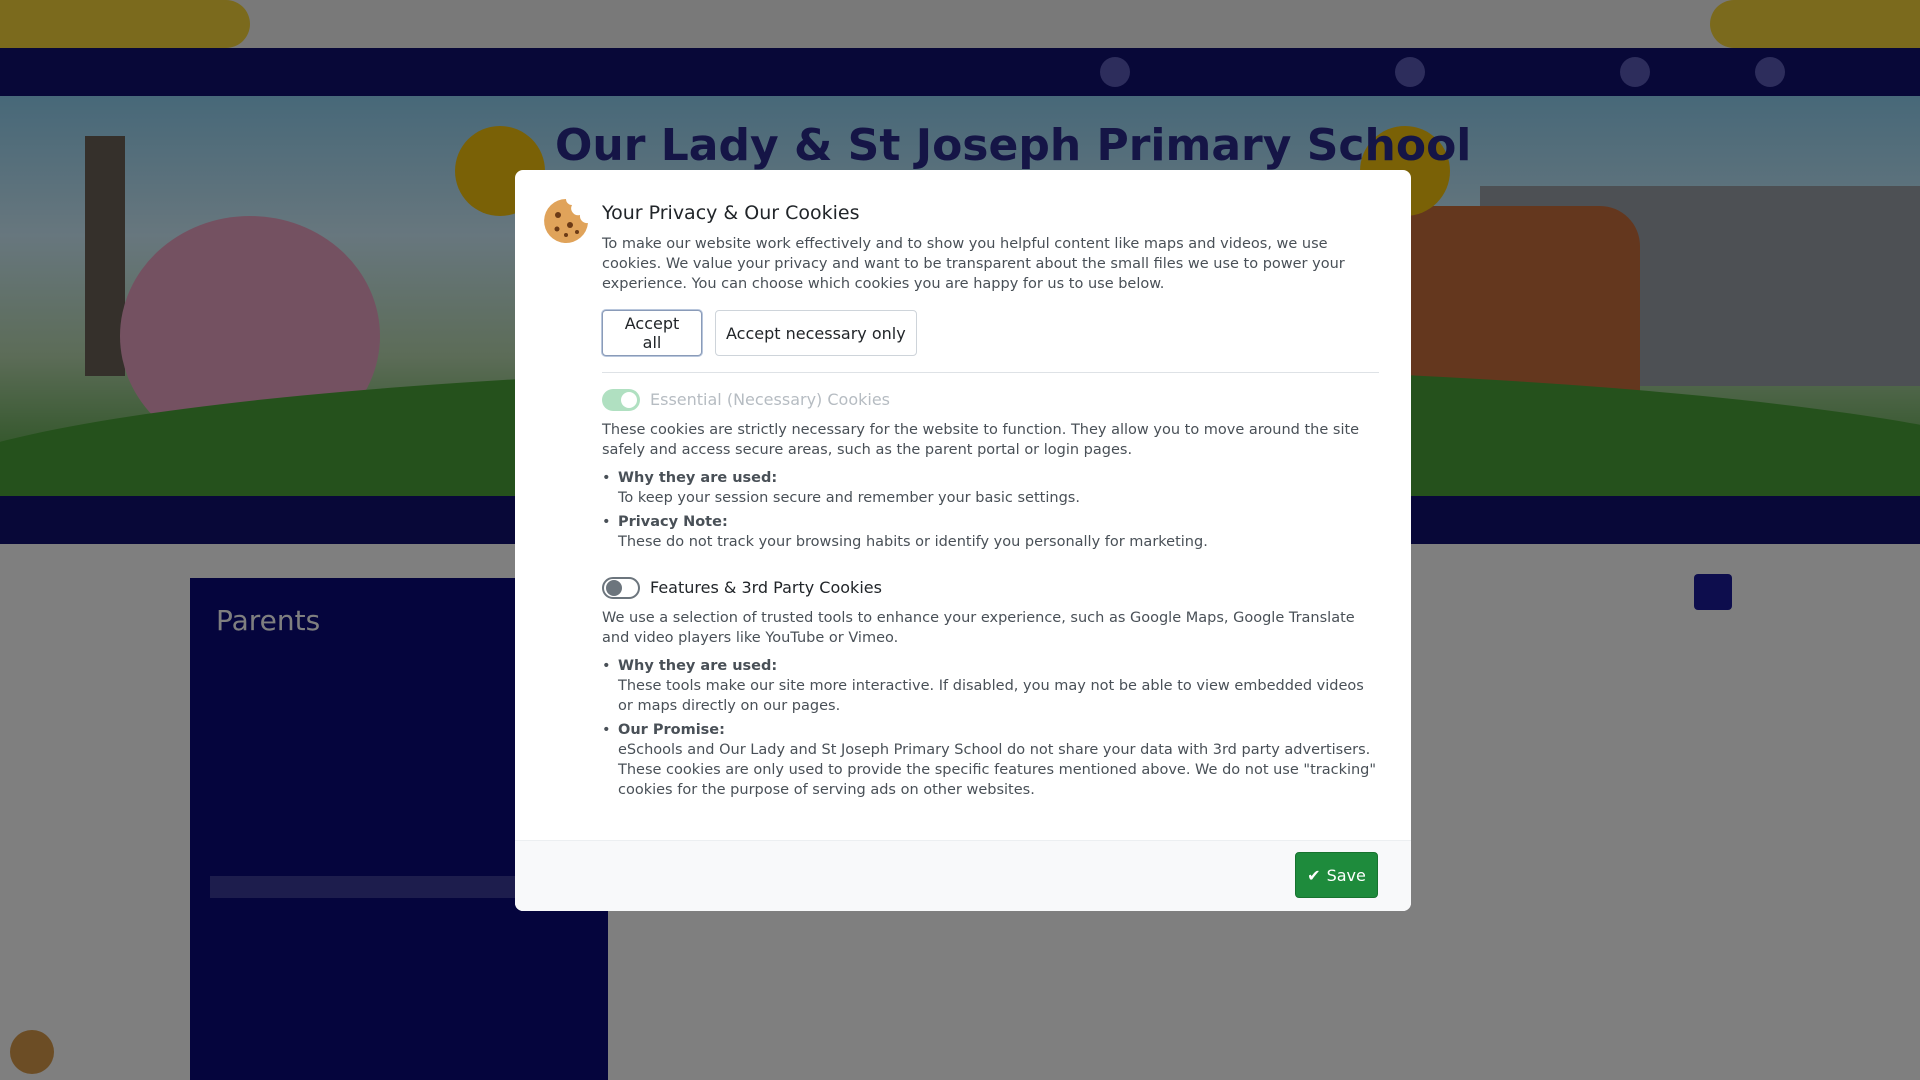 Image resolution: width=1920 pixels, height=1080 pixels. Describe the element at coordinates (963, 875) in the screenshot. I see `dialog-footer: ✔ Save` at that location.